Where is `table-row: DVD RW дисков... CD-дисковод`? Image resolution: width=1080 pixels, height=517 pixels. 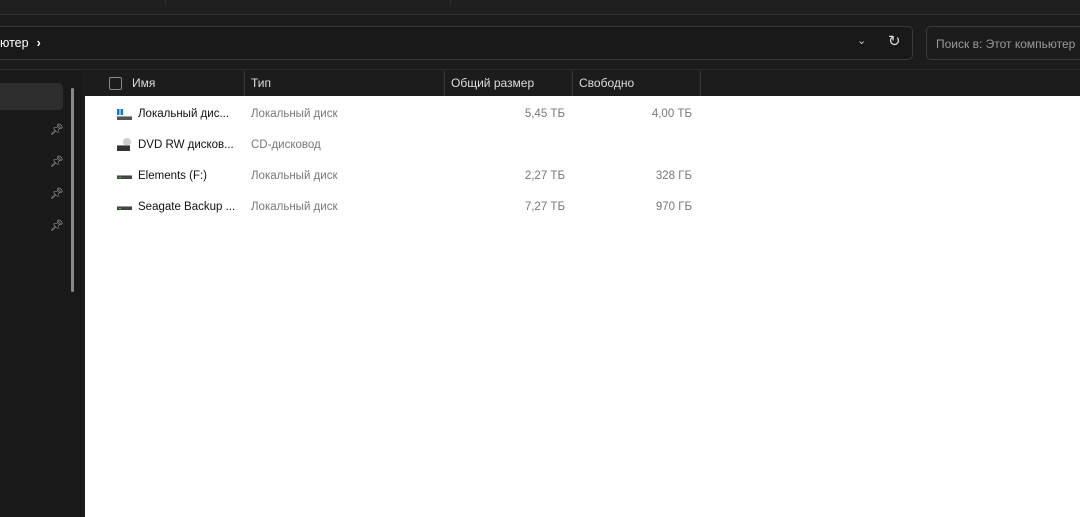
table-row: DVD RW дисков... CD-дисковод is located at coordinates (582, 146).